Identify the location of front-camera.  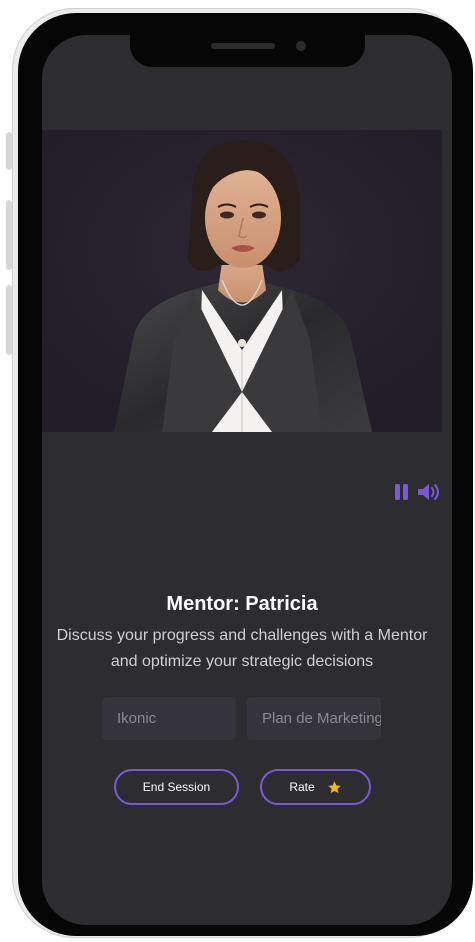
(301, 46).